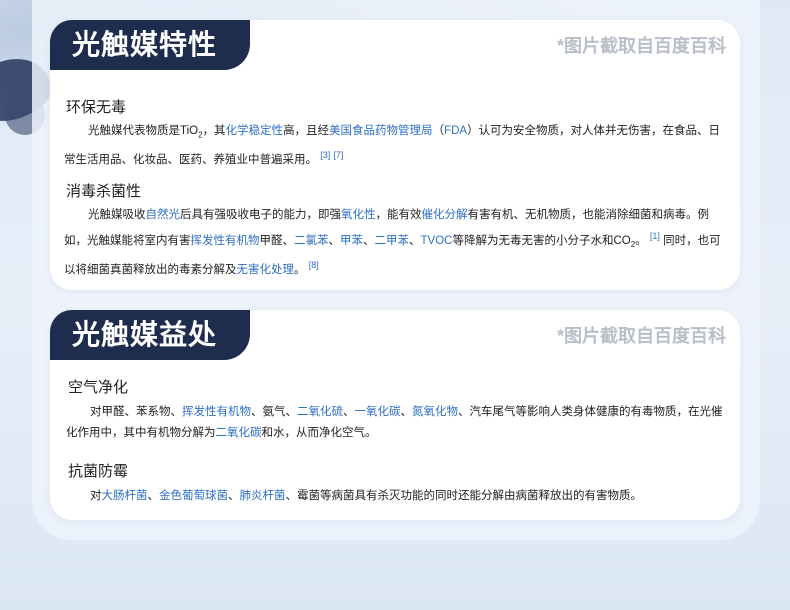  I want to click on text: 光触媒吸收, so click(117, 215).